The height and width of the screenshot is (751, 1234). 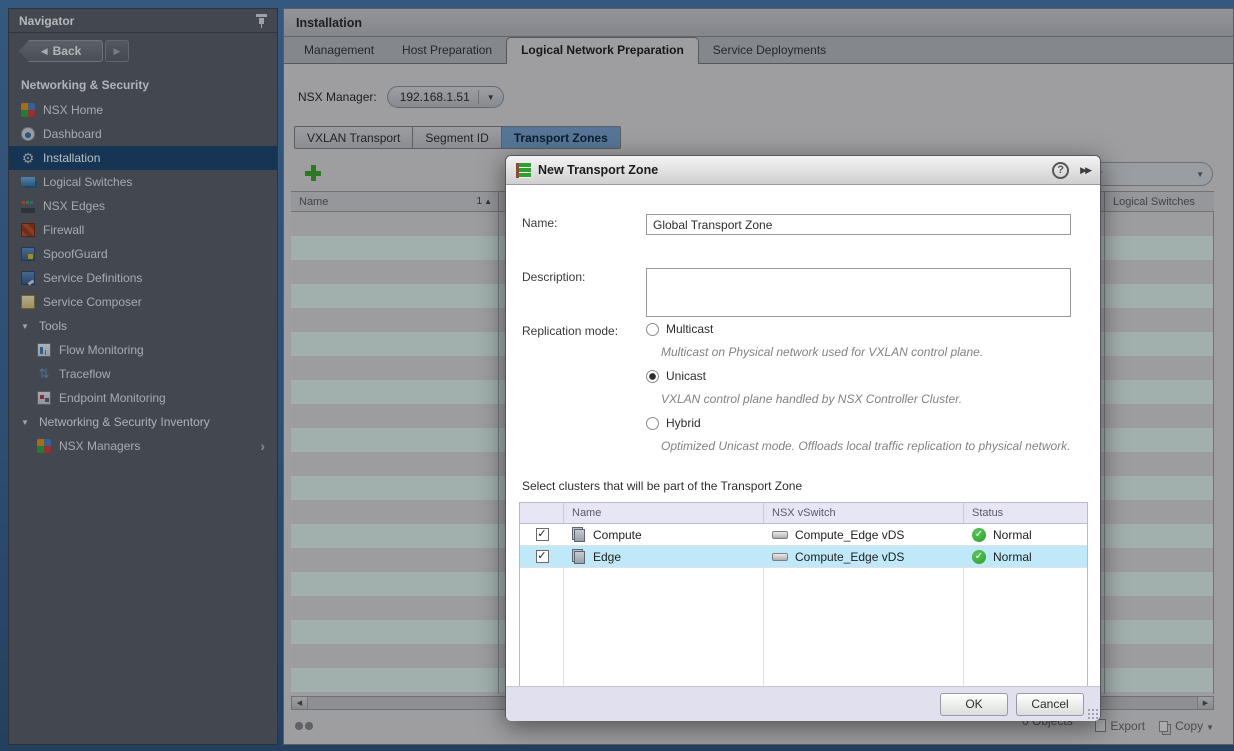 I want to click on clusters-table-header: Name NSX vSwitch Status, so click(x=803, y=513).